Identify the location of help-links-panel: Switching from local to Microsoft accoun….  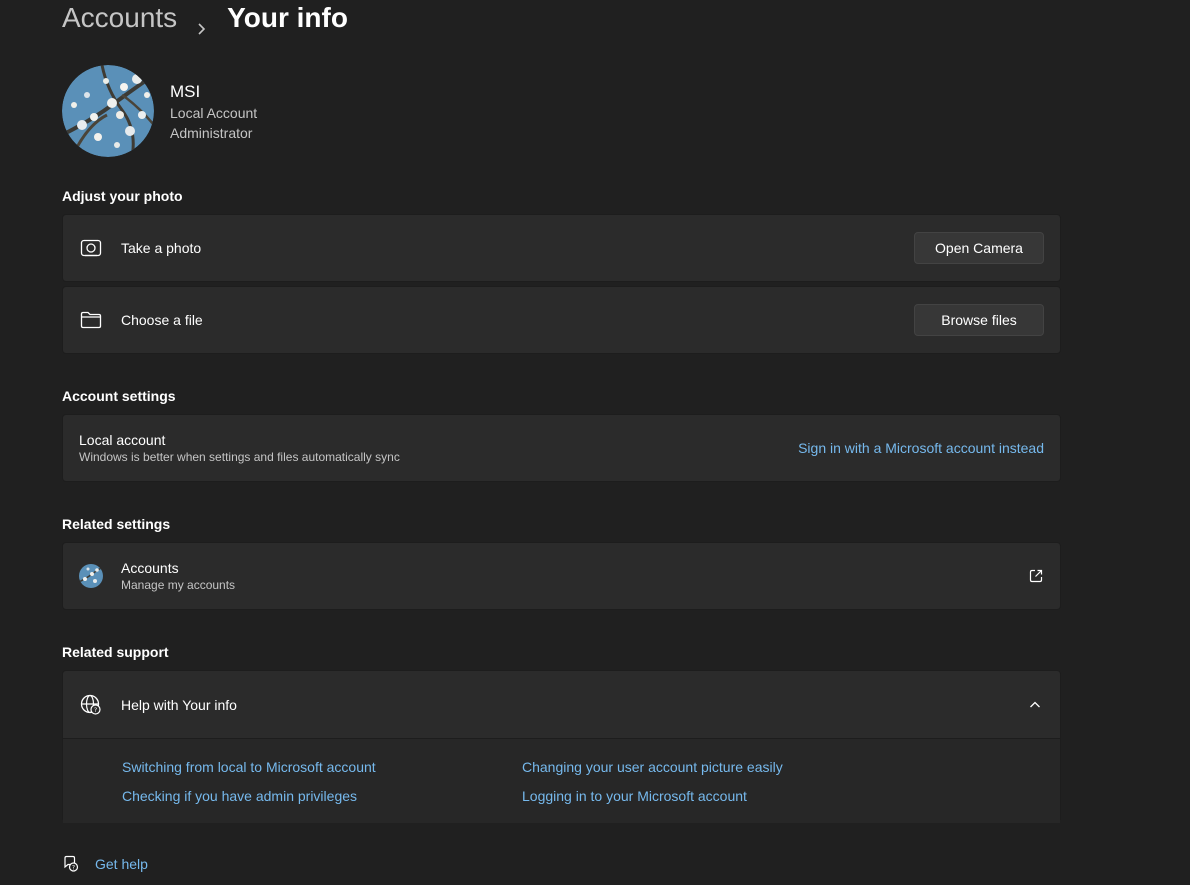
(561, 780).